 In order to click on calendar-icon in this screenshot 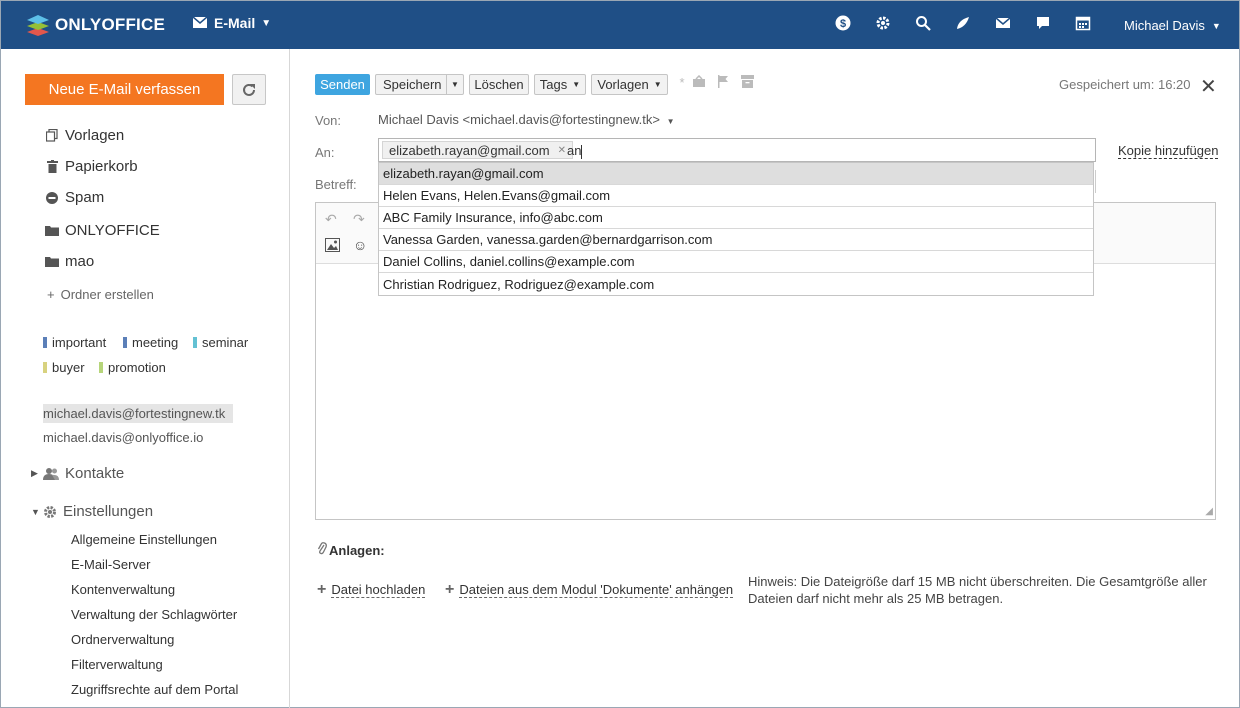, I will do `click(1083, 23)`.